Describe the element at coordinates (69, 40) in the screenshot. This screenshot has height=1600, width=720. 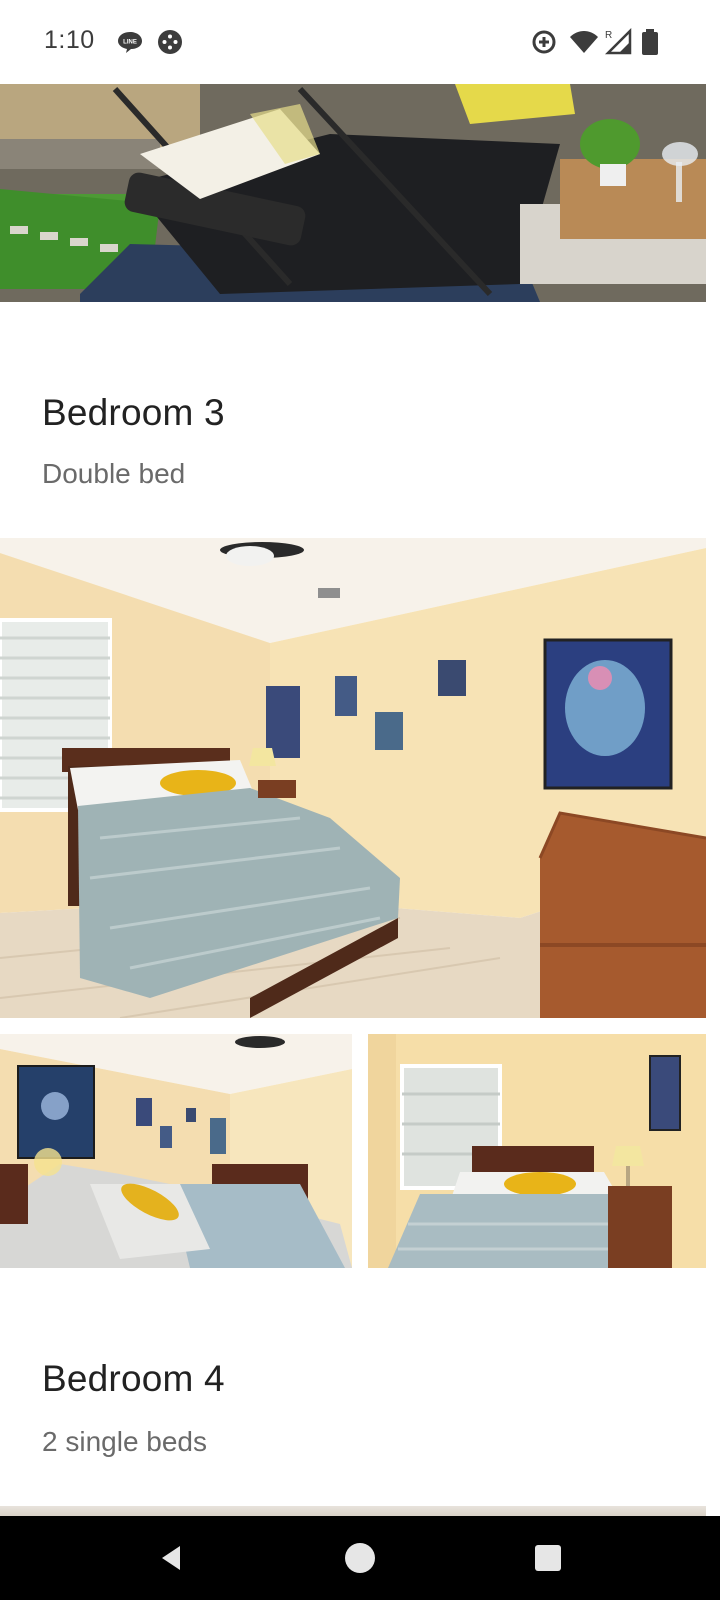
I see `status-time: 1:10` at that location.